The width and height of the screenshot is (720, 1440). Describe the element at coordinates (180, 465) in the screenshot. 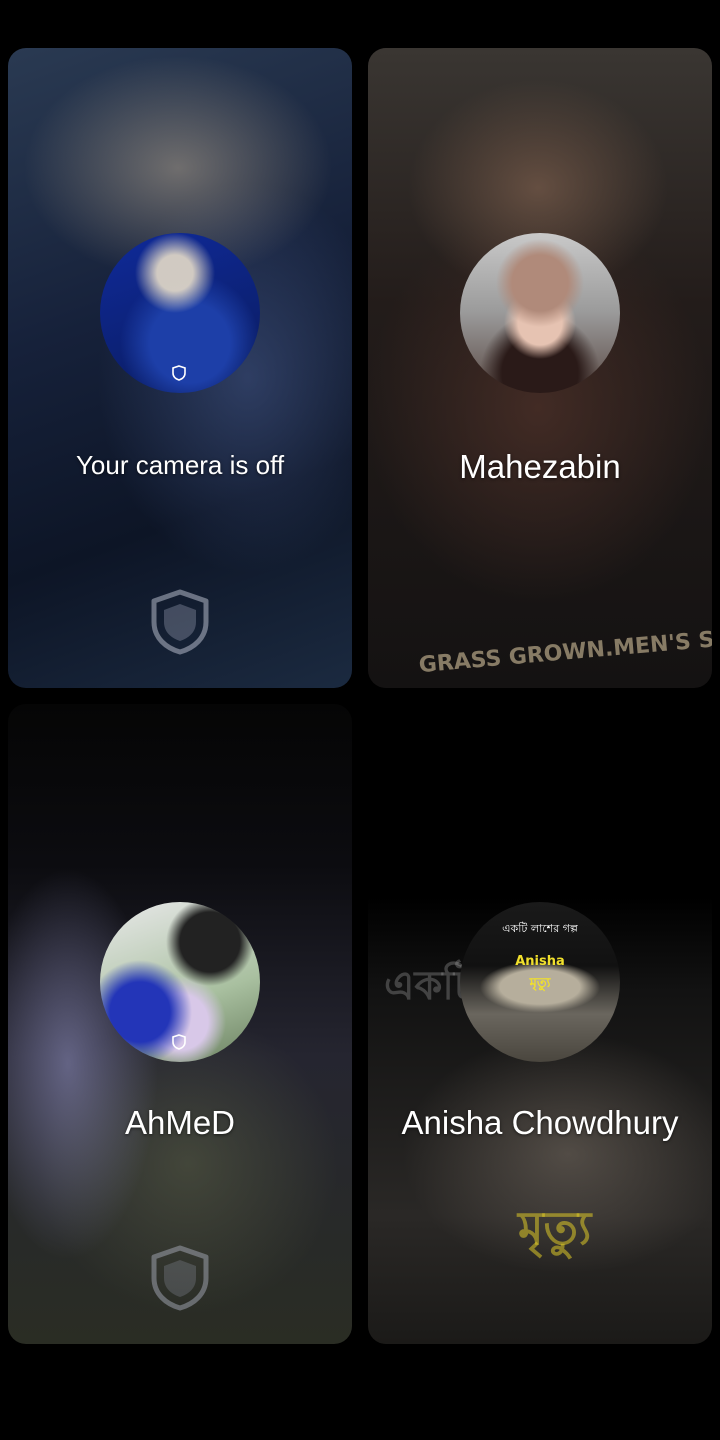

I see `participant-name: Your camera is off` at that location.